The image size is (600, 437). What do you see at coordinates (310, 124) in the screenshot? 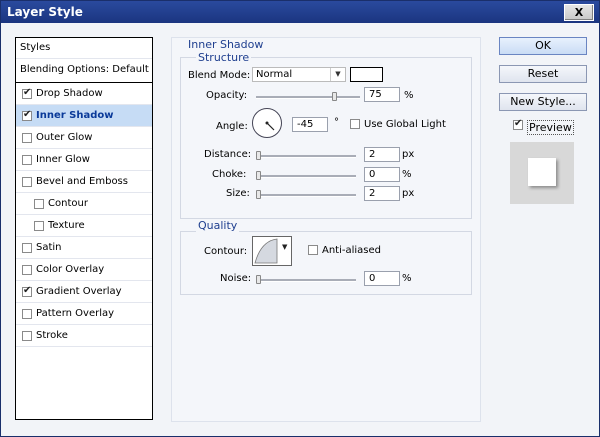
I see `angle-input: -45` at bounding box center [310, 124].